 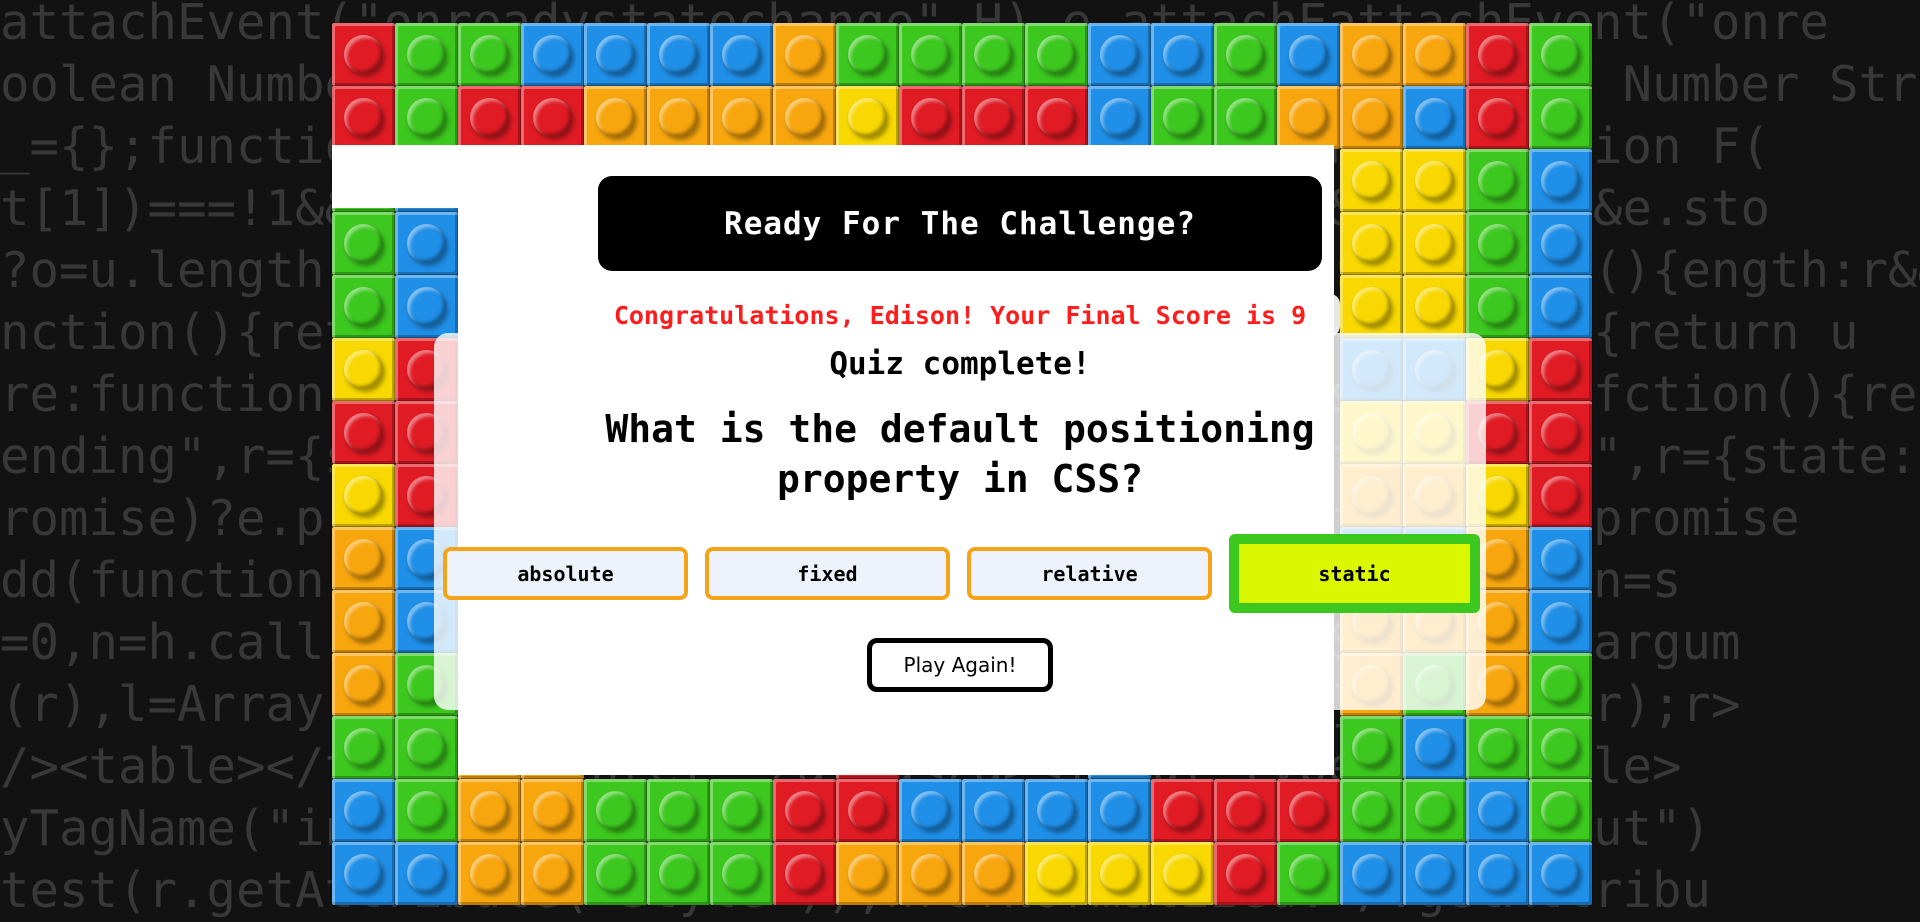 What do you see at coordinates (395, 176) in the screenshot?
I see `game-area-extension` at bounding box center [395, 176].